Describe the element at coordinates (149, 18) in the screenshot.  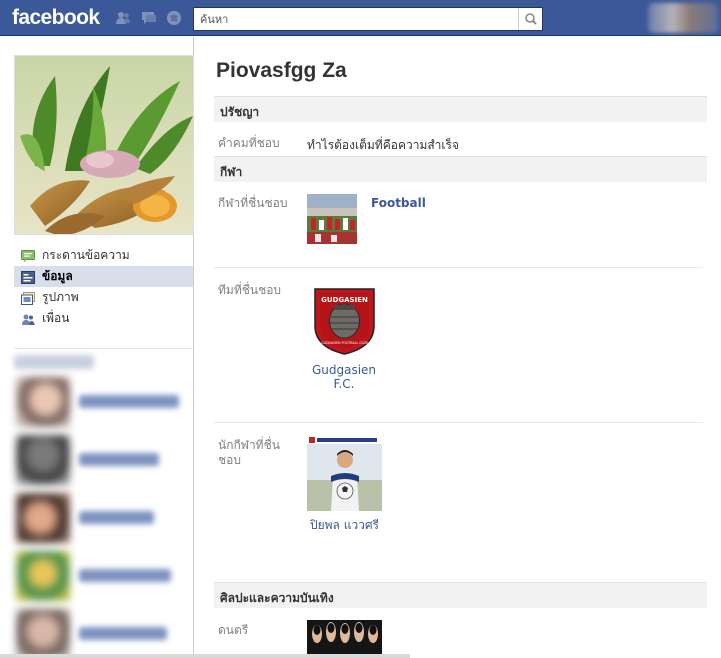
I see `messages-icon` at that location.